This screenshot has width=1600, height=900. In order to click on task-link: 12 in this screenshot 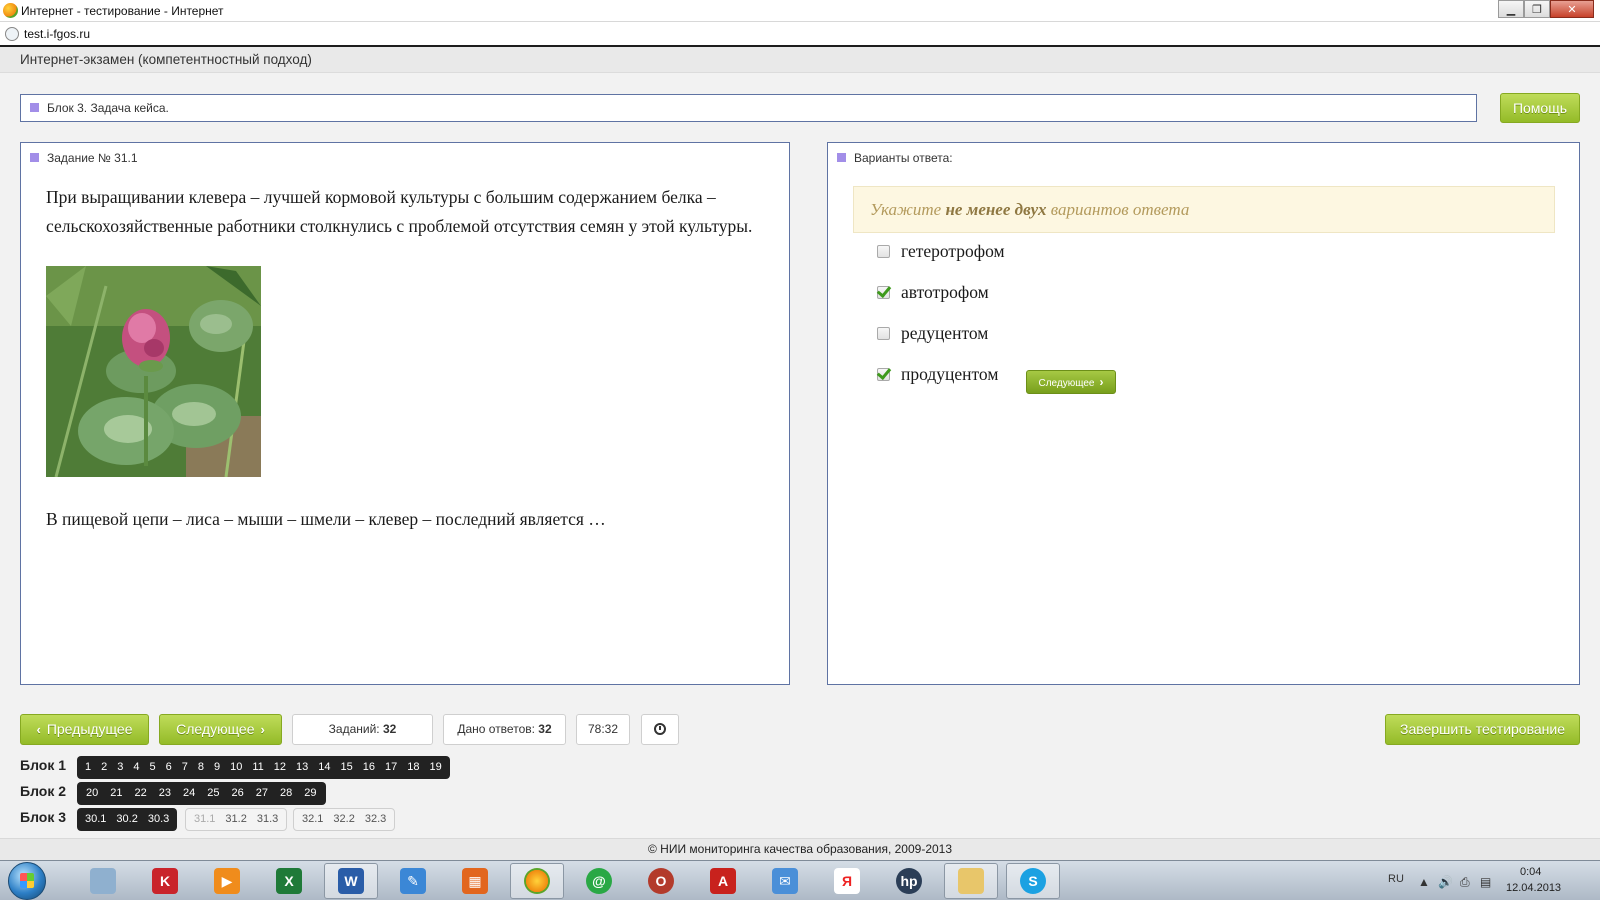, I will do `click(280, 767)`.